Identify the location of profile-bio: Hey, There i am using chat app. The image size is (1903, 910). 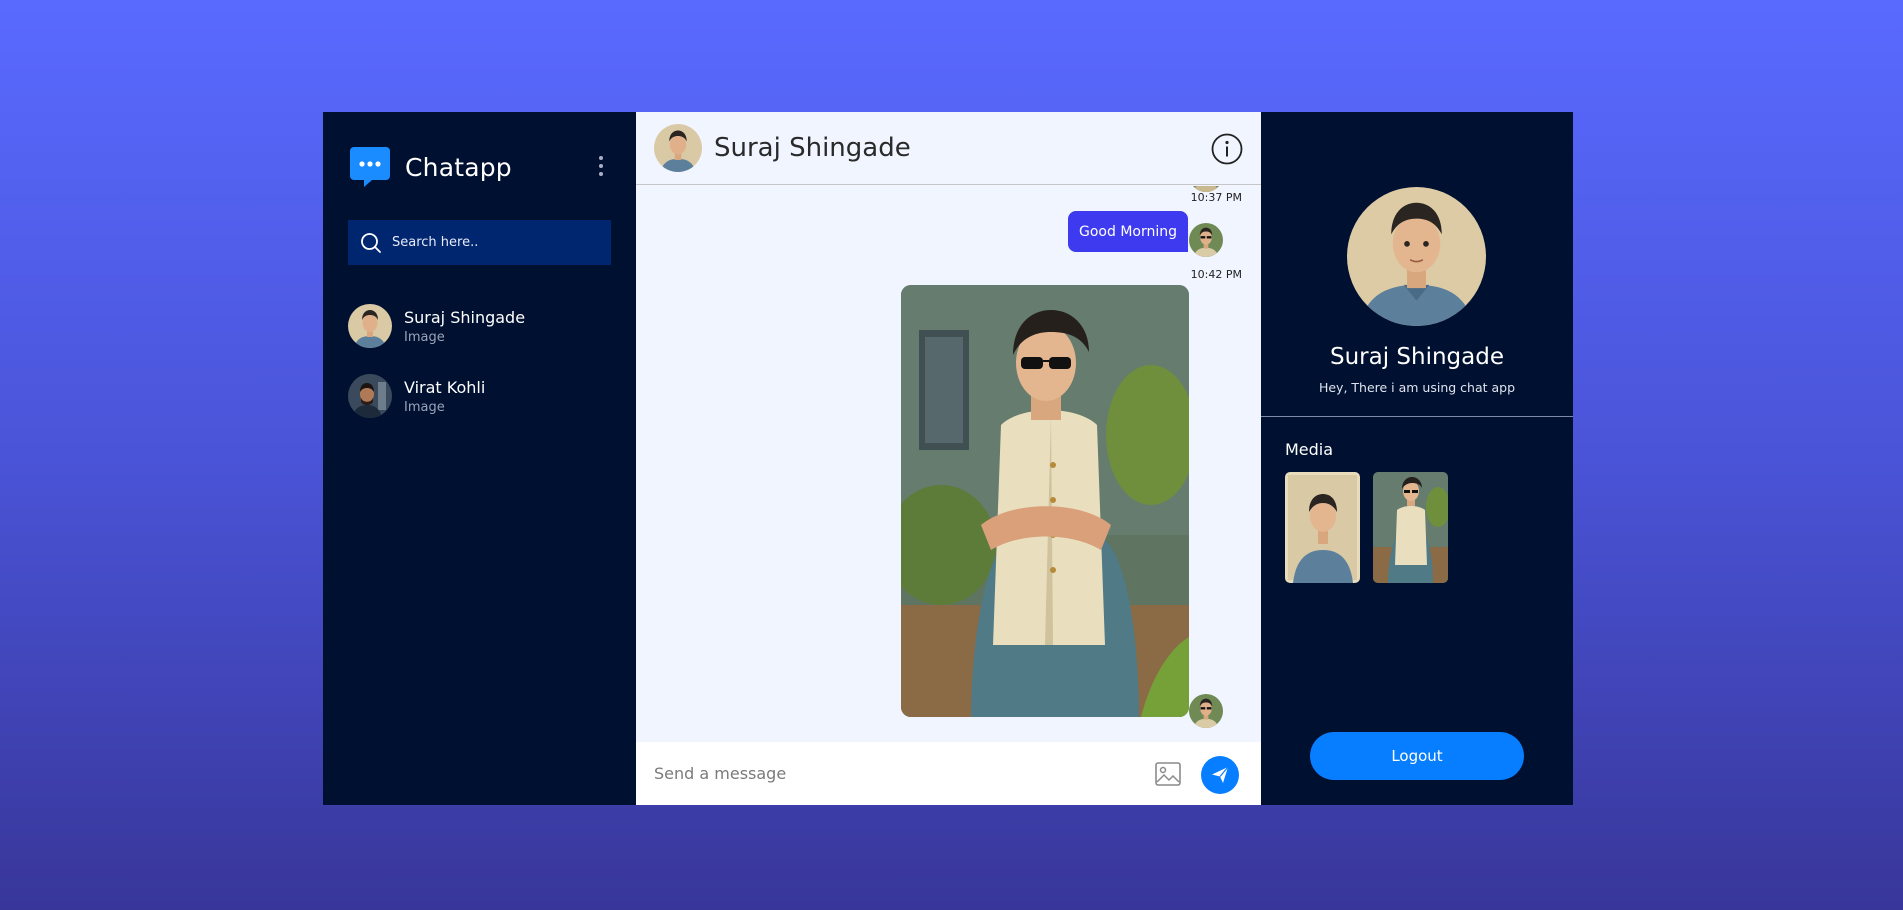
(1417, 387).